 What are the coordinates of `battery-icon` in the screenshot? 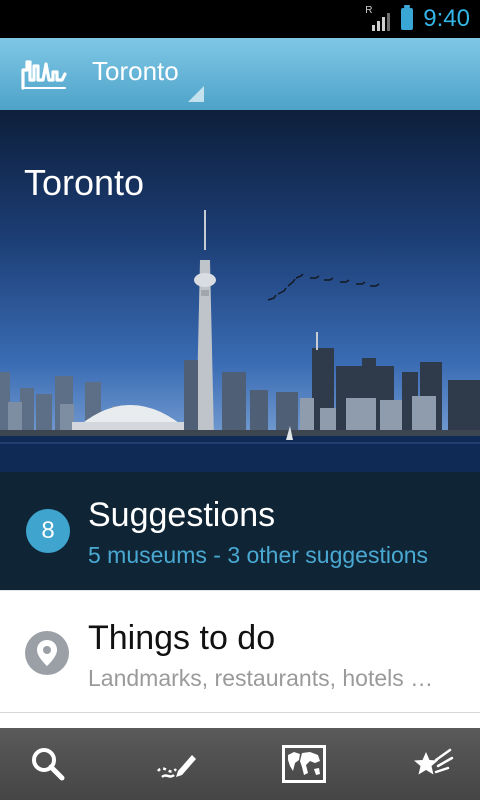 It's located at (407, 17).